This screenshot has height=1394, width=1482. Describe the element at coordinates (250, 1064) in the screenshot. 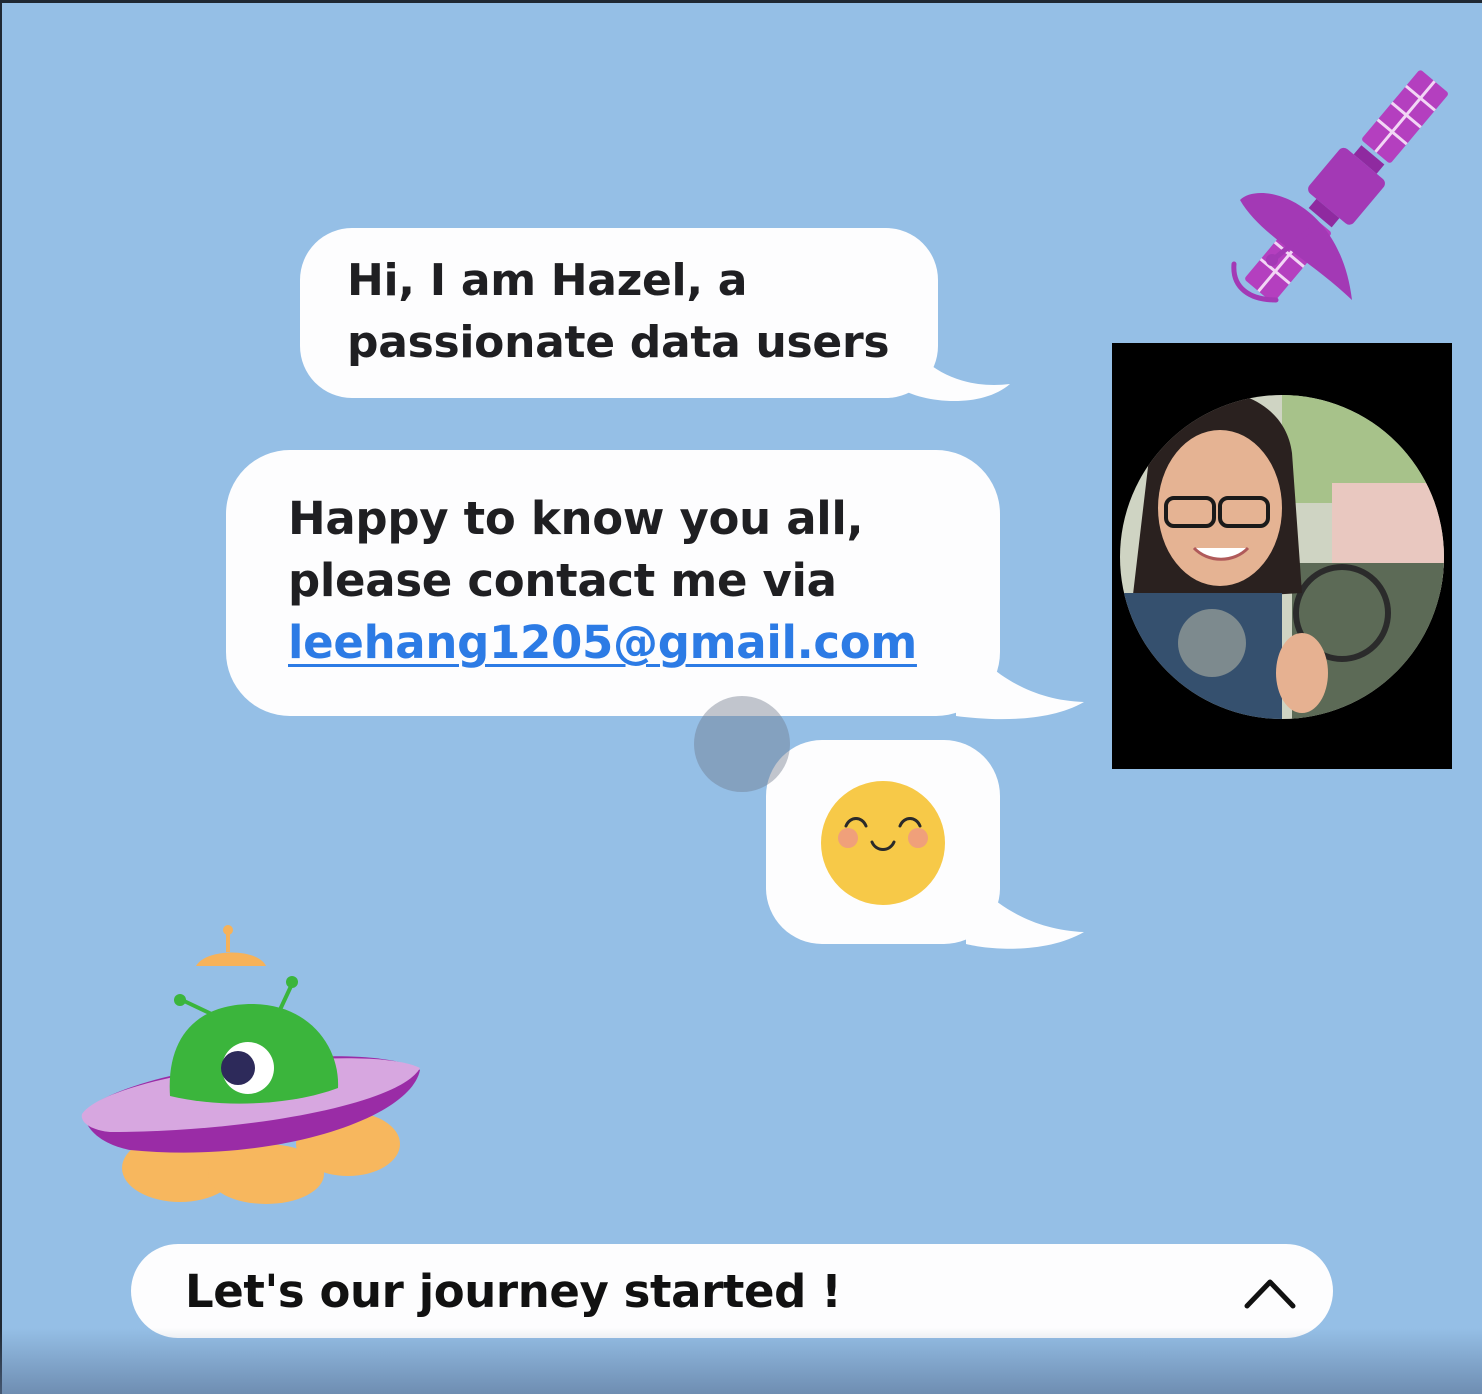

I see `alien-ufo-icon` at that location.